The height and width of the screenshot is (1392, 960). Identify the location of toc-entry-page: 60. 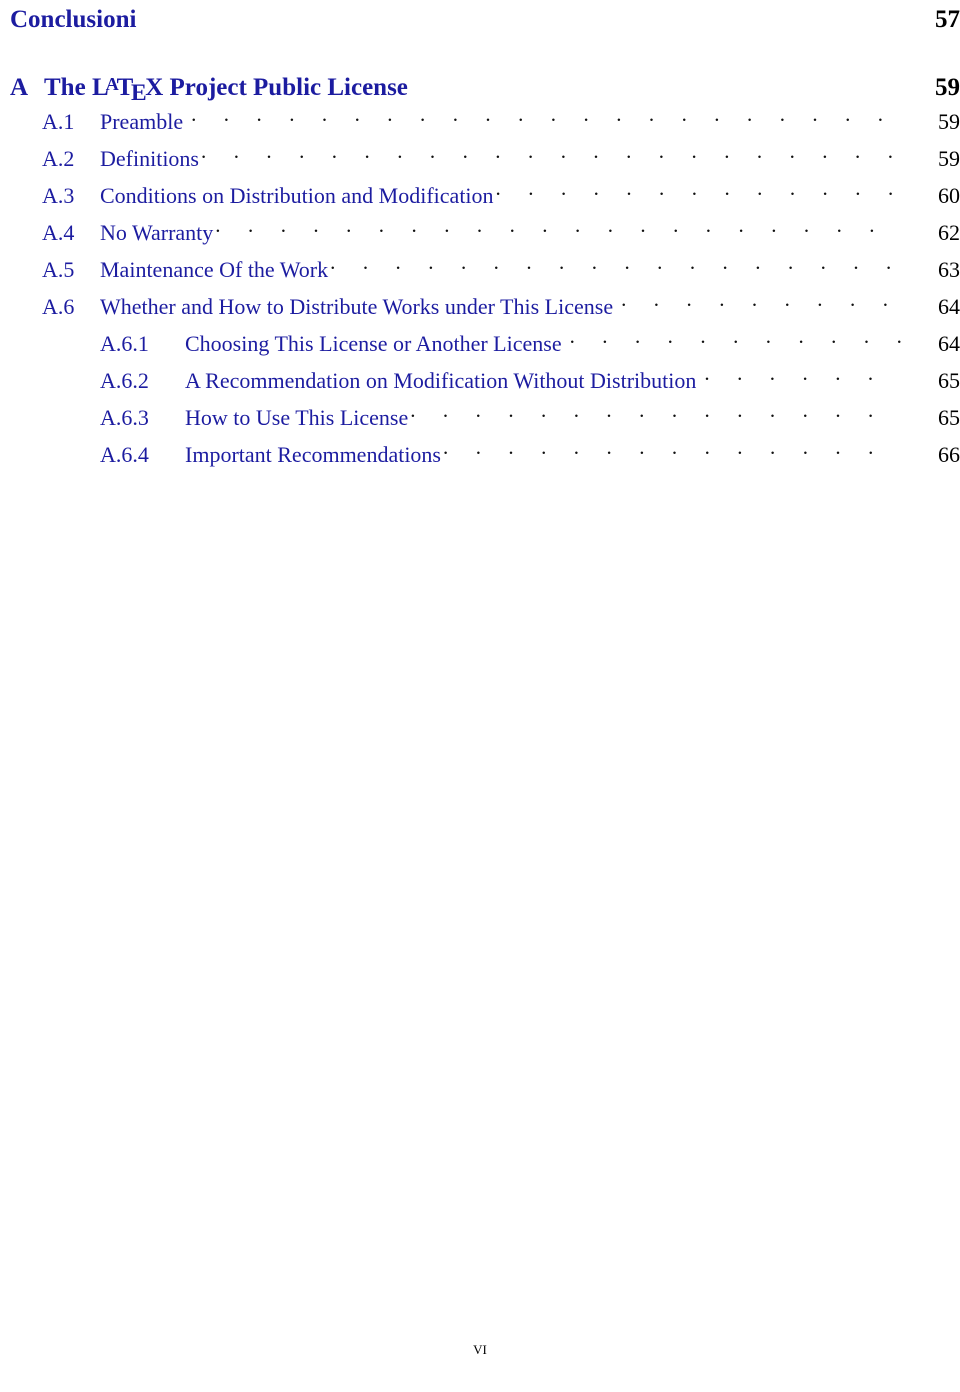
(949, 195).